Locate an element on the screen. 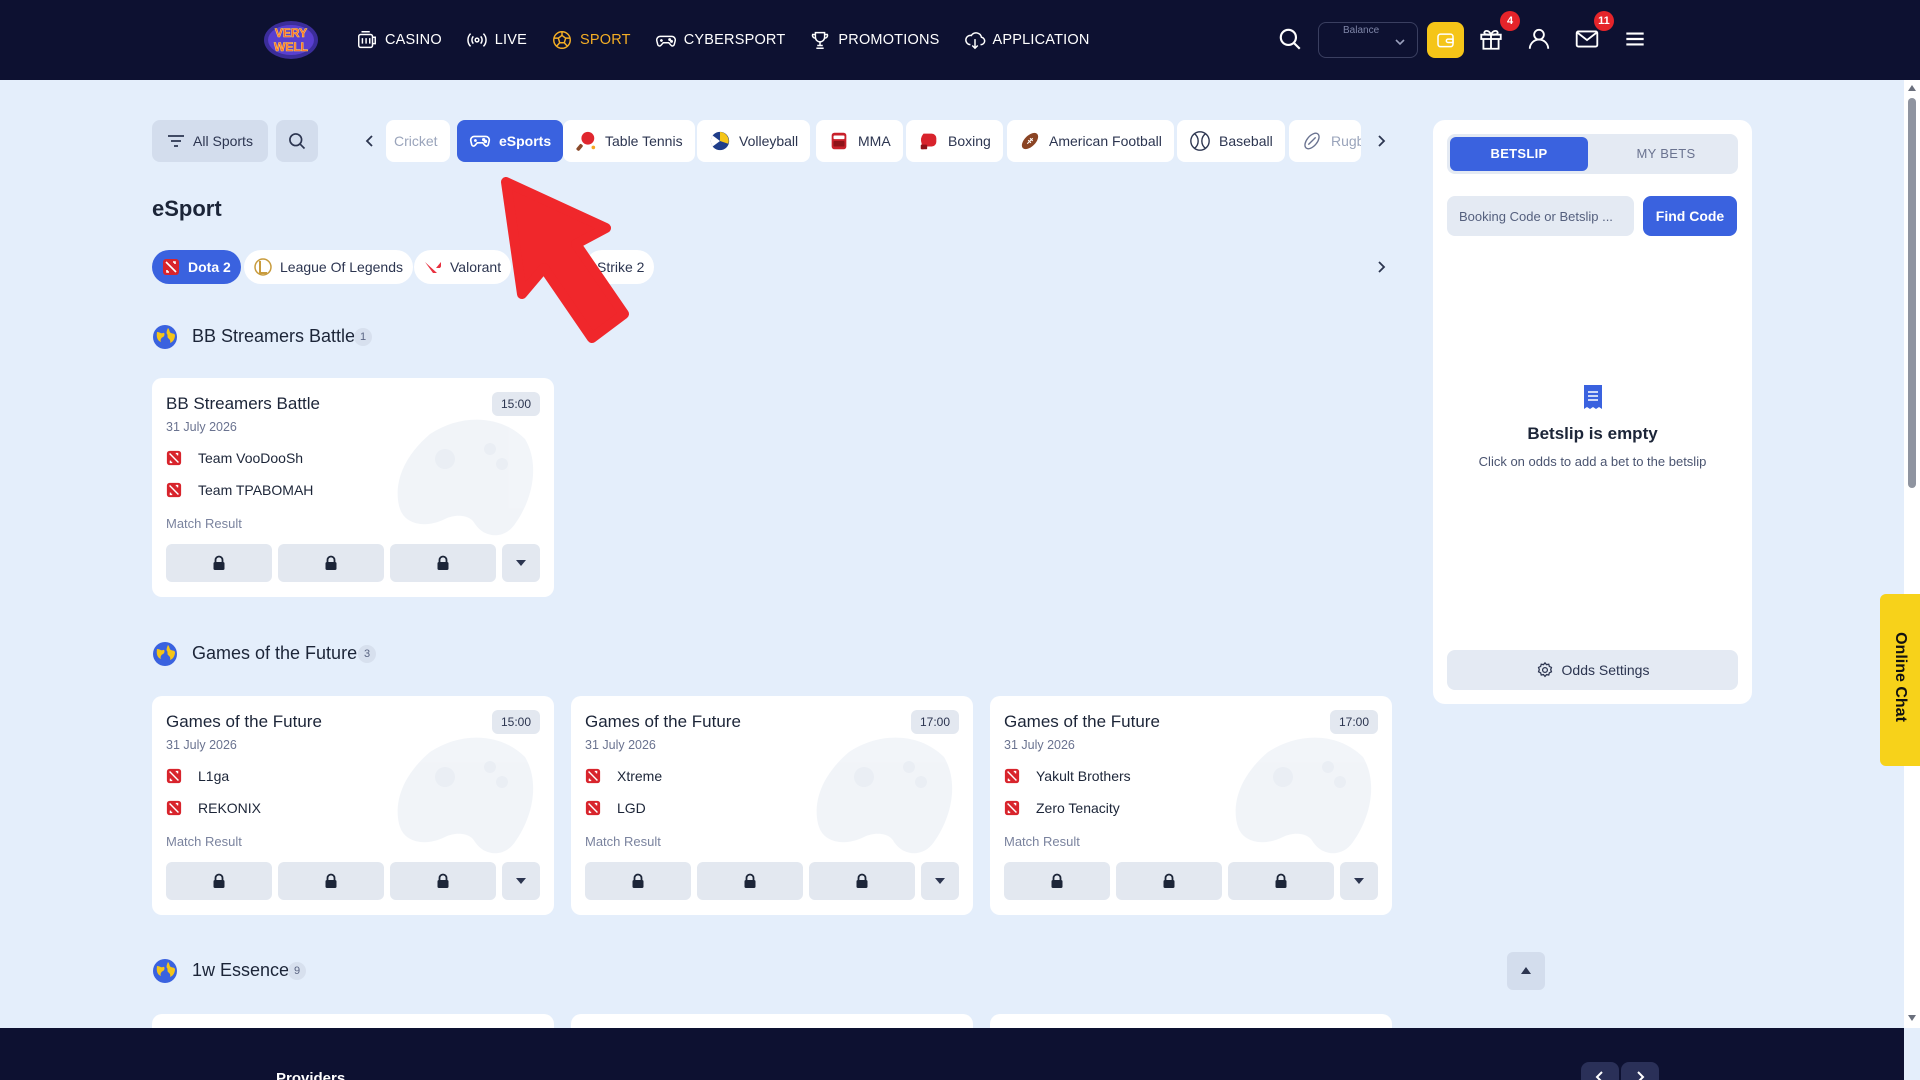  league-header: BB Streamers Battle 1 is located at coordinates (848, 337).